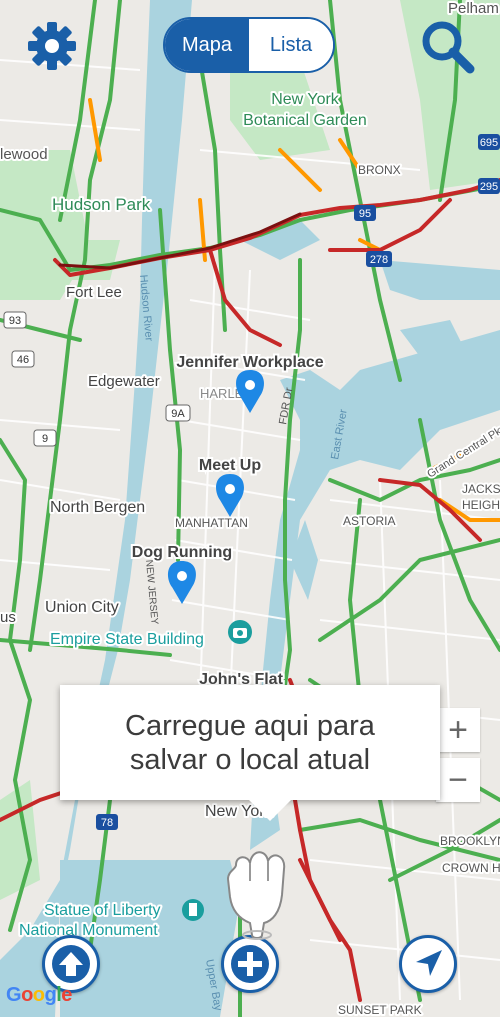 The width and height of the screenshot is (500, 1017). I want to click on plus-circle-icon, so click(250, 964).